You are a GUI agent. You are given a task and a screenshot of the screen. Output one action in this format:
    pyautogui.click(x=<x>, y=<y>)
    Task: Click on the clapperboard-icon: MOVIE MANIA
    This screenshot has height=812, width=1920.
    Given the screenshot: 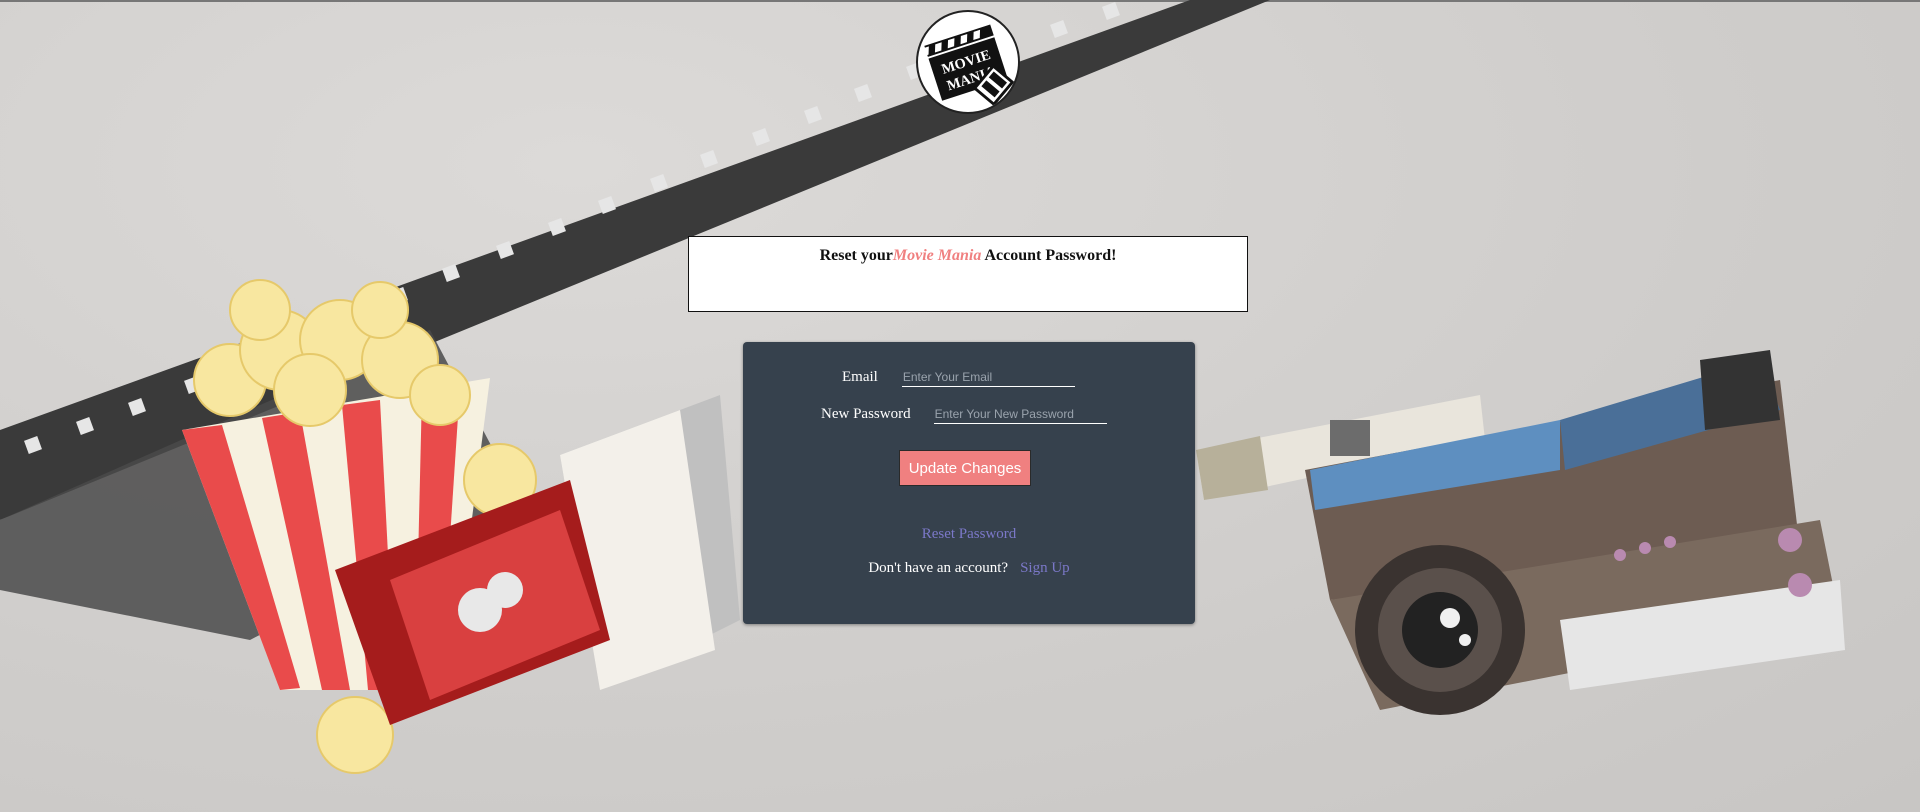 What is the action you would take?
    pyautogui.click(x=968, y=62)
    